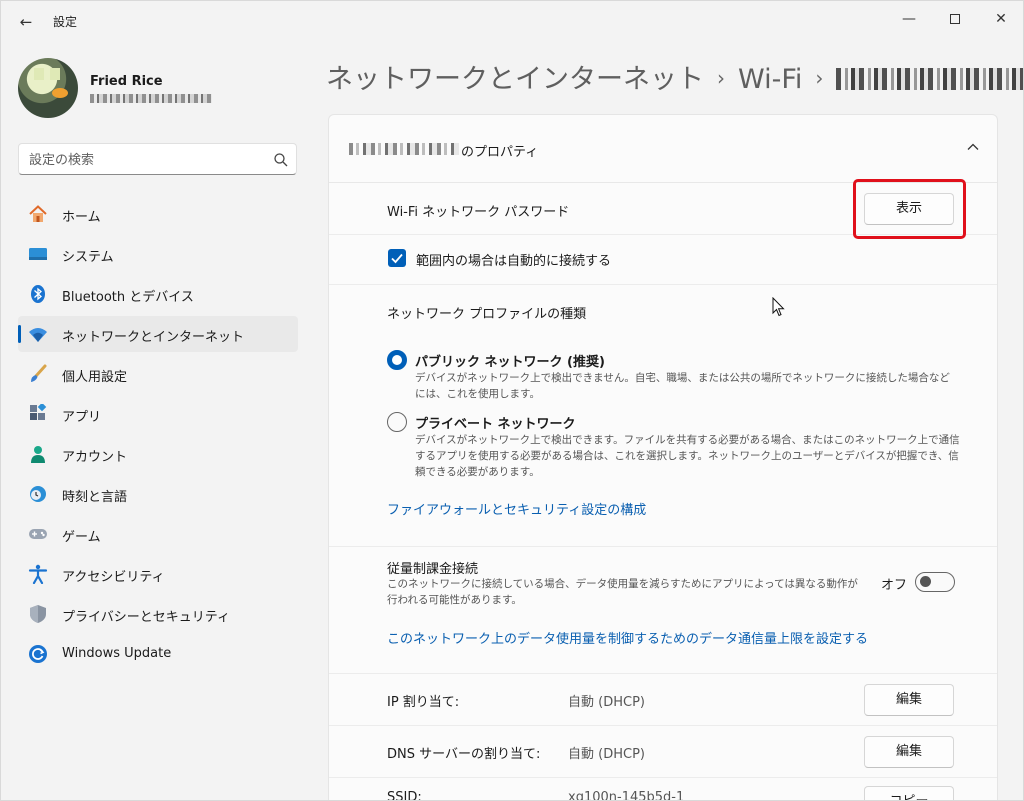 Image resolution: width=1024 pixels, height=801 pixels. I want to click on user-email-redacted, so click(151, 98).